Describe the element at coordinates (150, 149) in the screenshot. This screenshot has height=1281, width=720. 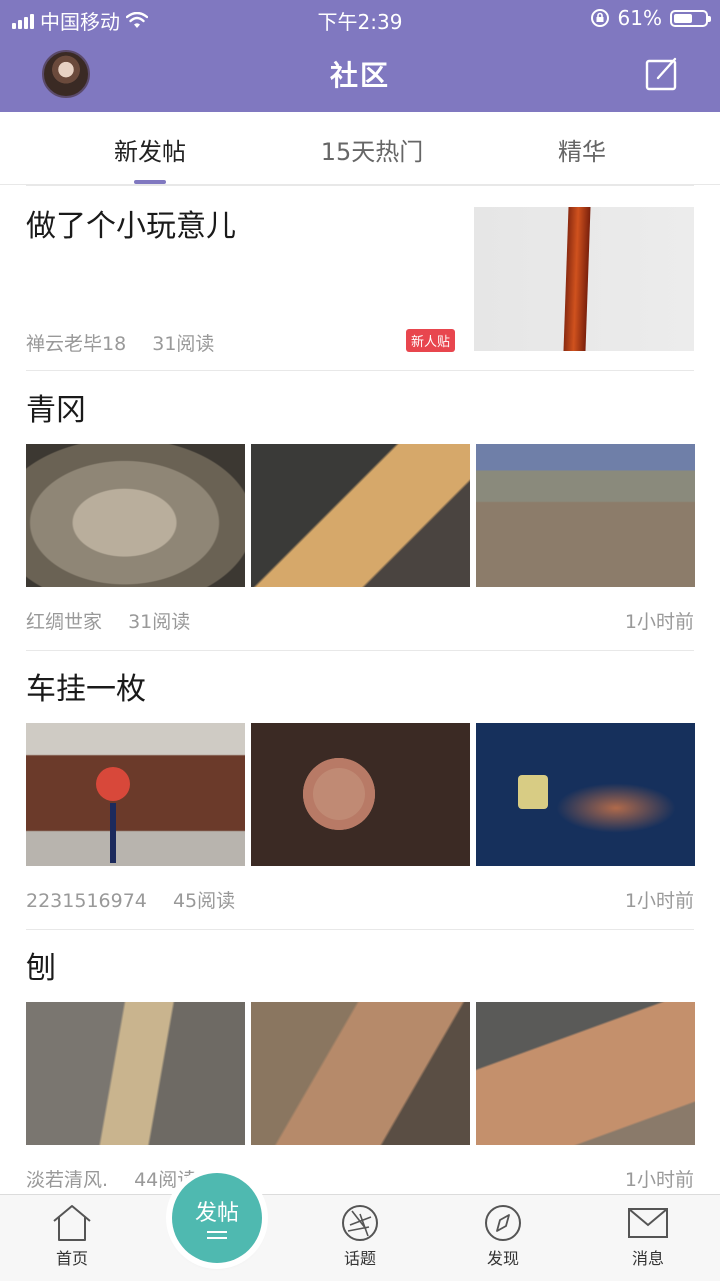
I see `tab-new-posts: 新发帖` at that location.